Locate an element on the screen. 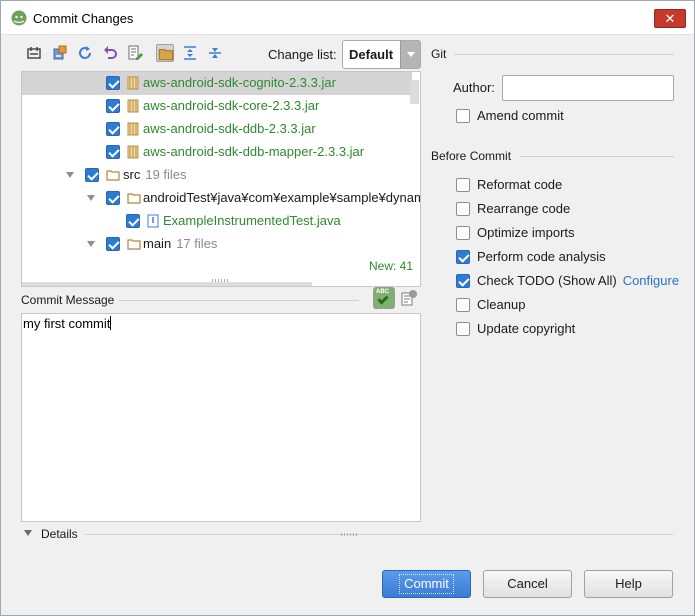 This screenshot has height=616, width=695. file-count: 19 files is located at coordinates (166, 174).